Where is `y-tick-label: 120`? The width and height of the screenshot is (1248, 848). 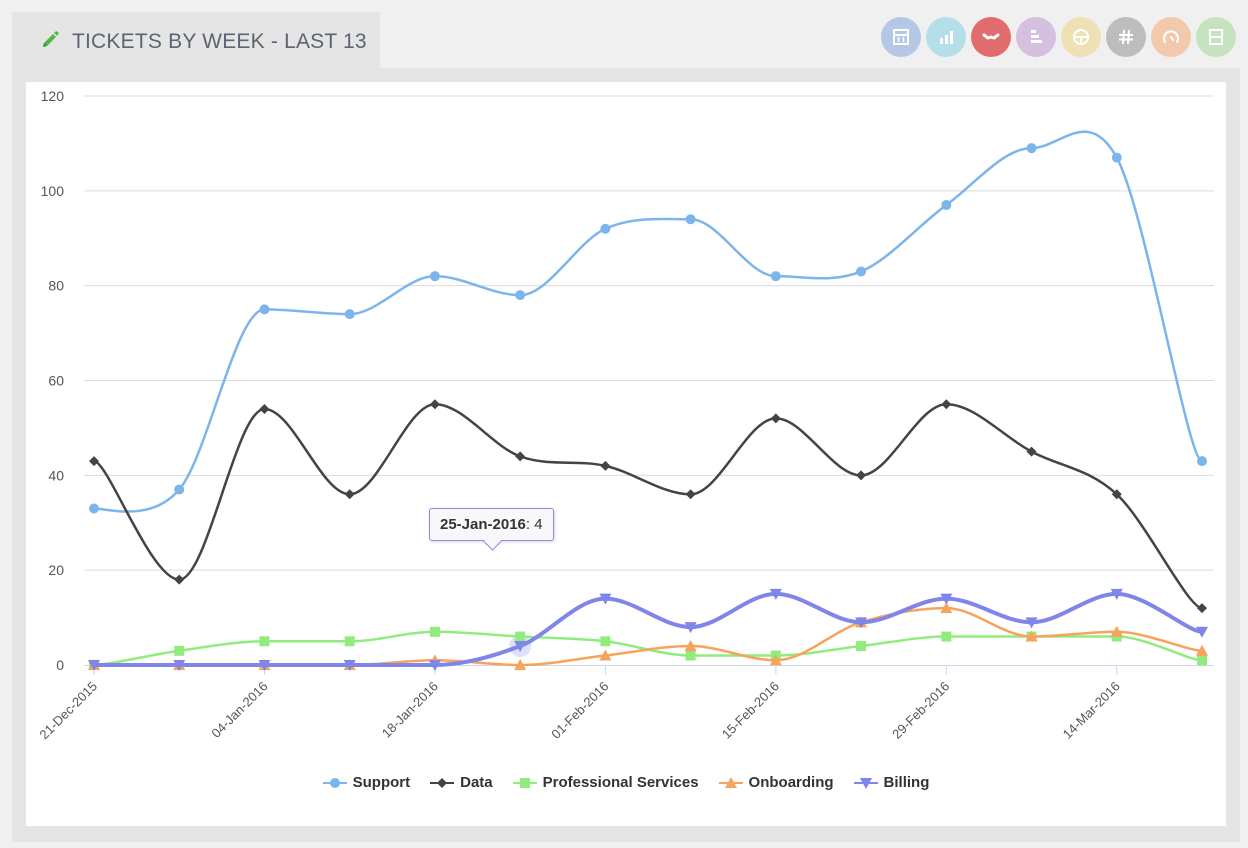 y-tick-label: 120 is located at coordinates (53, 96).